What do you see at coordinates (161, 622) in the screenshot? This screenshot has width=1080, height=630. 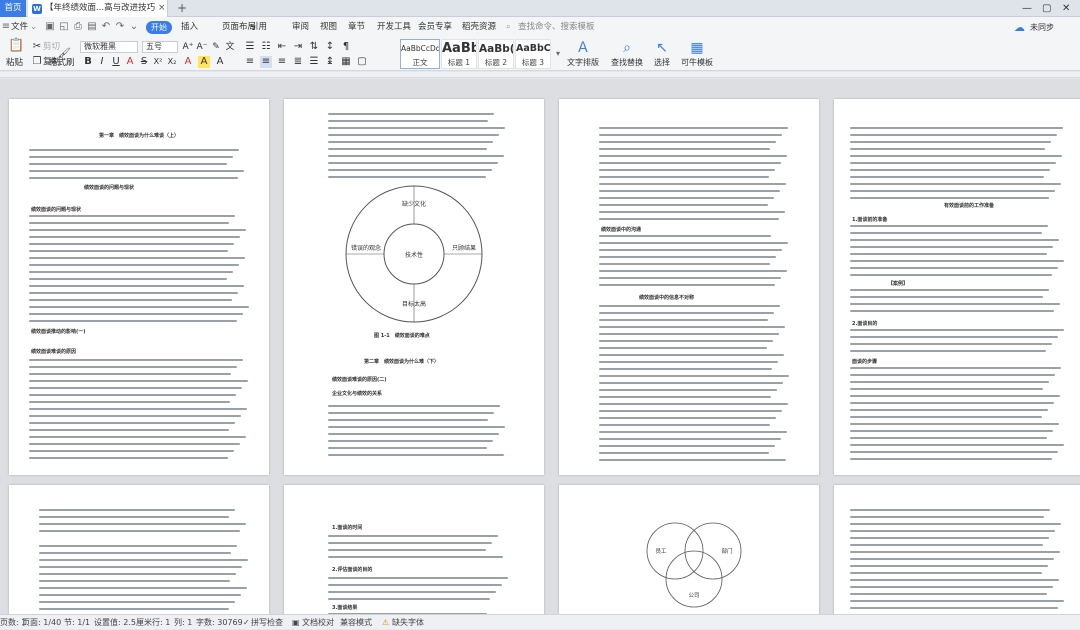 I see `status-line: 行: 1` at bounding box center [161, 622].